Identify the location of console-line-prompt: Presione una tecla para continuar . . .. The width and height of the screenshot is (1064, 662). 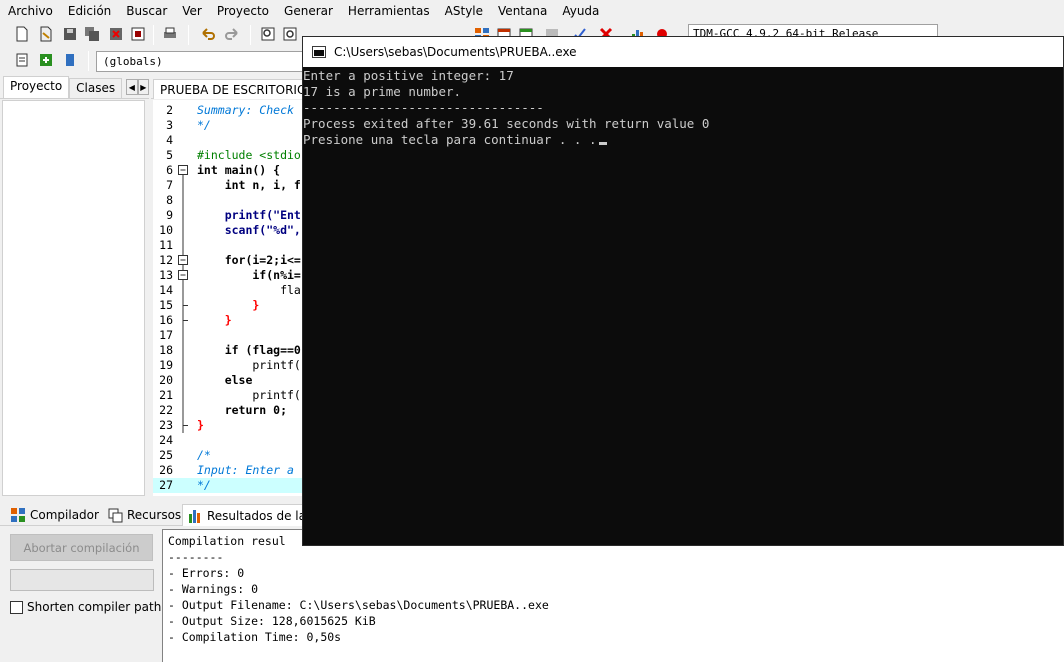
(455, 140).